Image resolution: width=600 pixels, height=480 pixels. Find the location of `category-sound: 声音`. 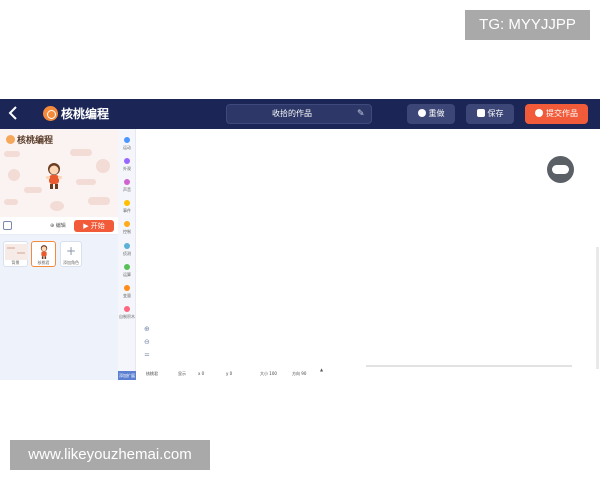

category-sound: 声音 is located at coordinates (127, 189).